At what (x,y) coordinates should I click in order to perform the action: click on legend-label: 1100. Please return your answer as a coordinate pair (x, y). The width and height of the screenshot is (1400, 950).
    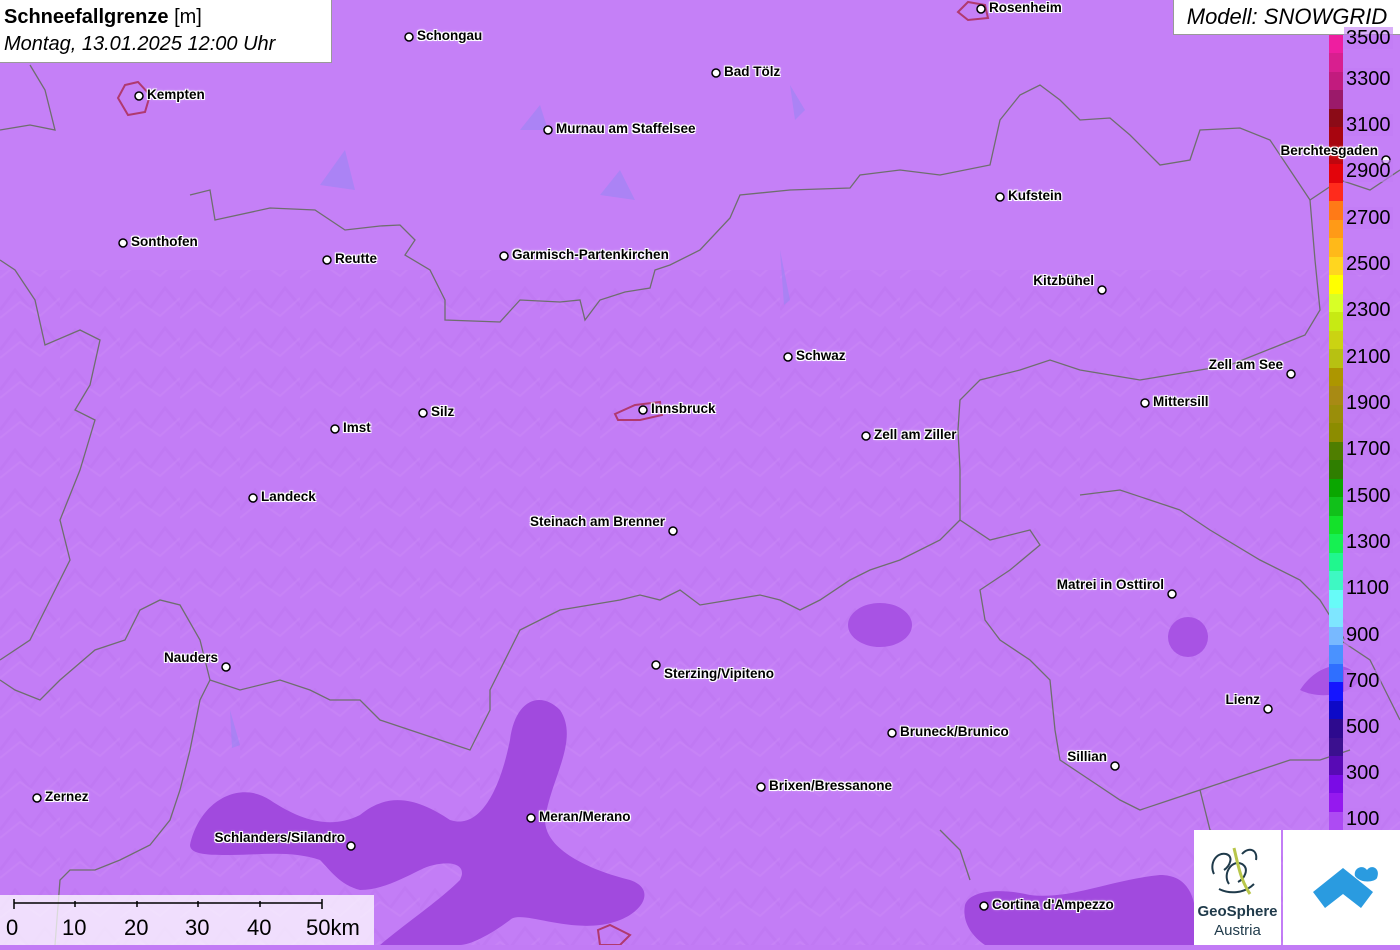
    Looking at the image, I should click on (1368, 588).